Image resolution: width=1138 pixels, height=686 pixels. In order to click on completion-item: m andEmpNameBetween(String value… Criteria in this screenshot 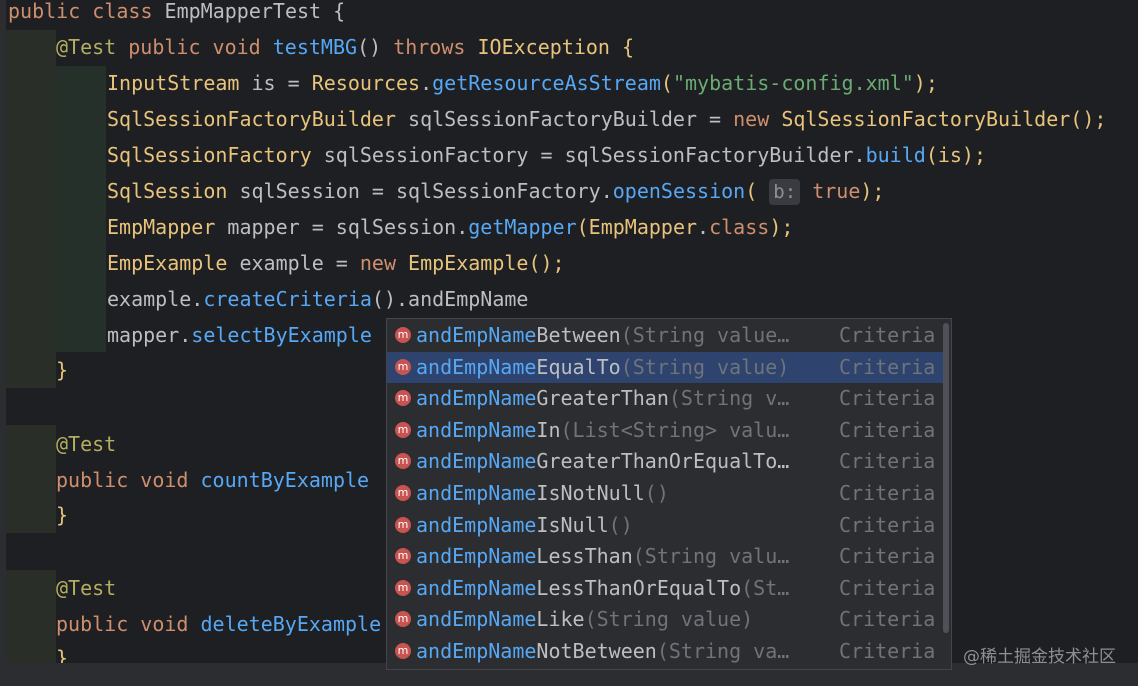, I will do `click(665, 335)`.